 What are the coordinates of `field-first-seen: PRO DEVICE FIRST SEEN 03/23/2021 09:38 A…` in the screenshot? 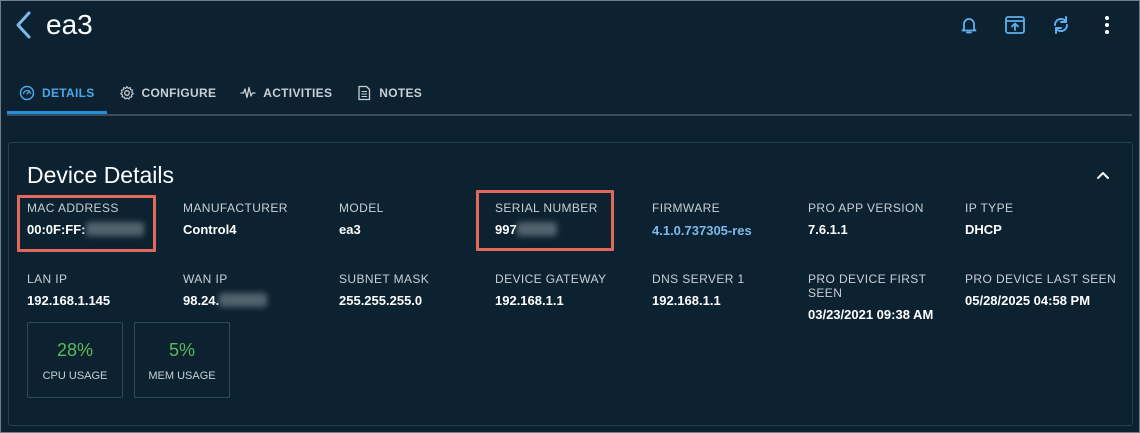 It's located at (883, 297).